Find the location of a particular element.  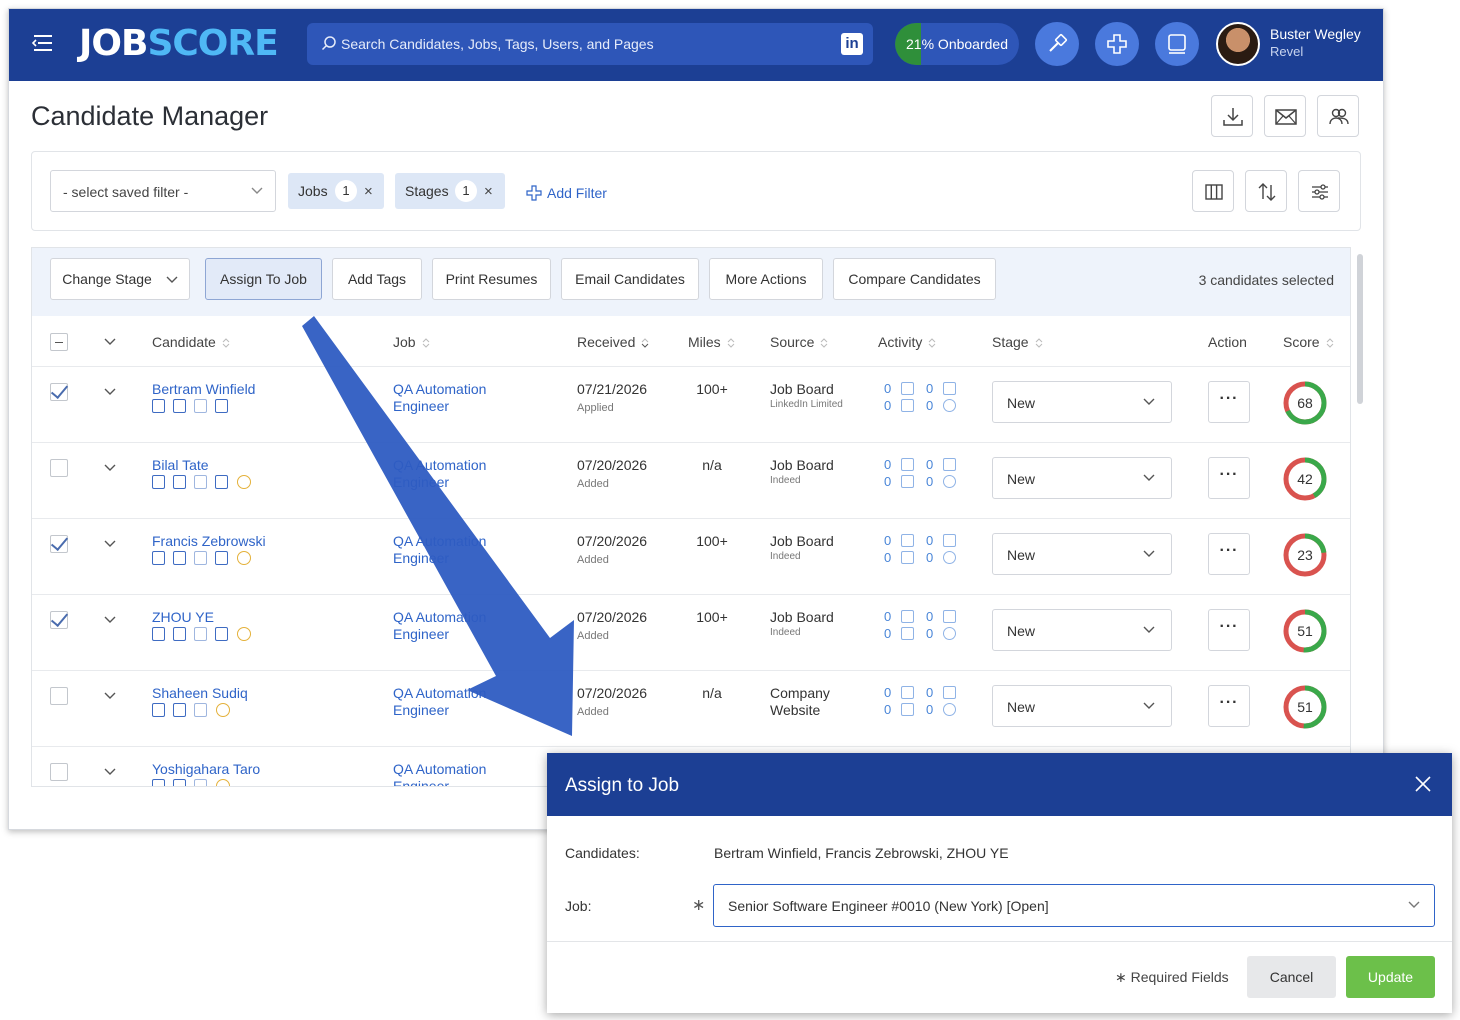

add-filter-link: Add Filter is located at coordinates (566, 191).